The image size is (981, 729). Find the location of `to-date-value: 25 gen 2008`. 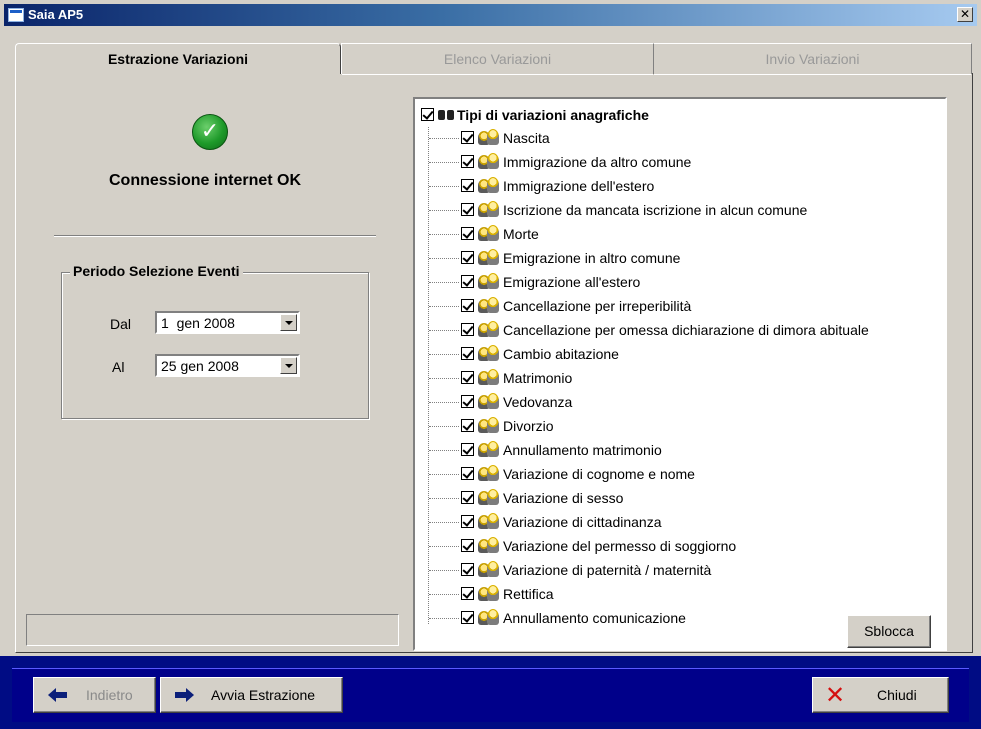

to-date-value: 25 gen 2008 is located at coordinates (200, 366).